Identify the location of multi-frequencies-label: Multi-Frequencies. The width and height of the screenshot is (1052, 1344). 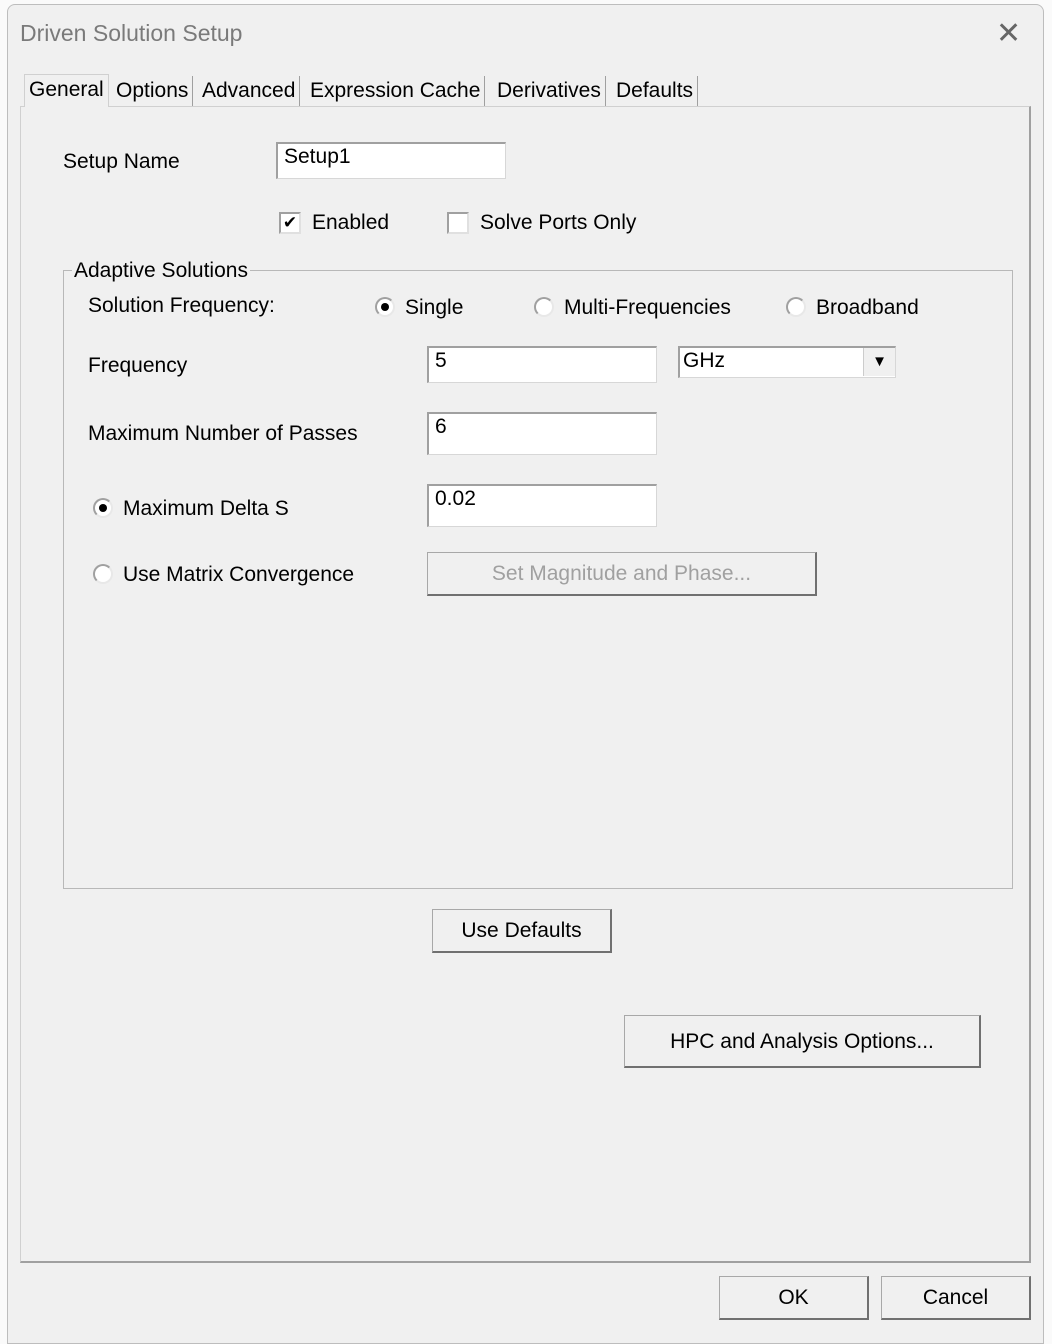
(647, 307).